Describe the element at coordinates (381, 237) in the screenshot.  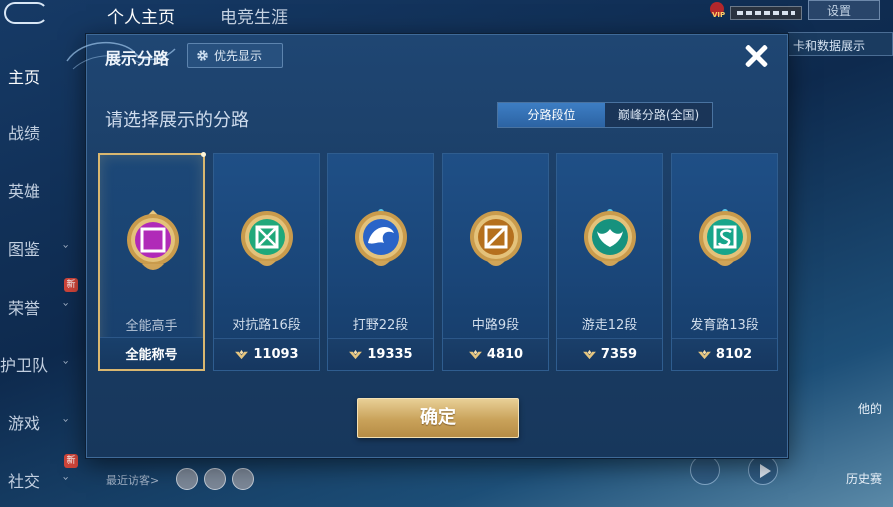
I see `jungle-emblem-icon` at that location.